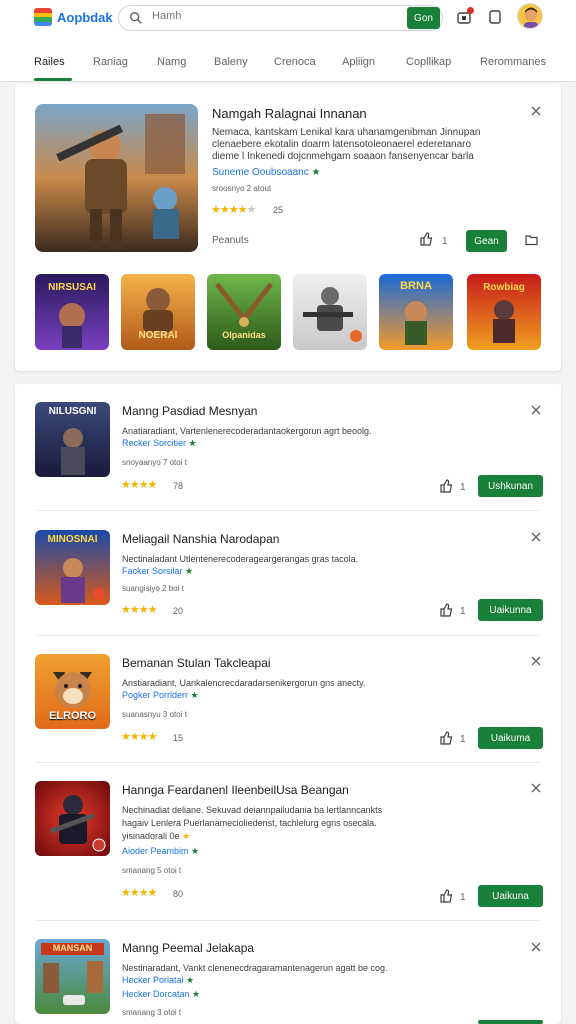  I want to click on app-icon-1: NILUSGNI, so click(72, 439).